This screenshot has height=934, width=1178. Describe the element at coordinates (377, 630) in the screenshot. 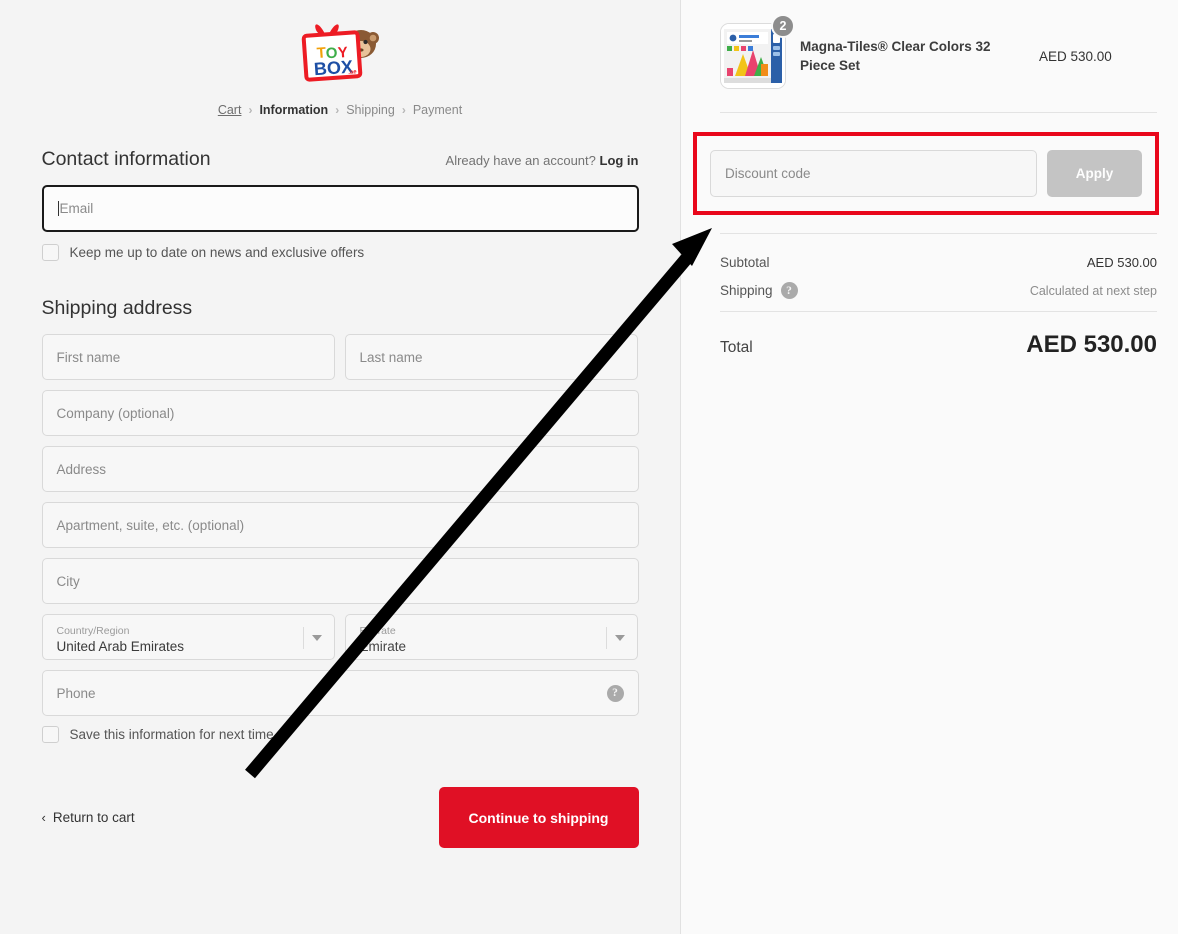

I see `emirate-label: Emirate` at that location.